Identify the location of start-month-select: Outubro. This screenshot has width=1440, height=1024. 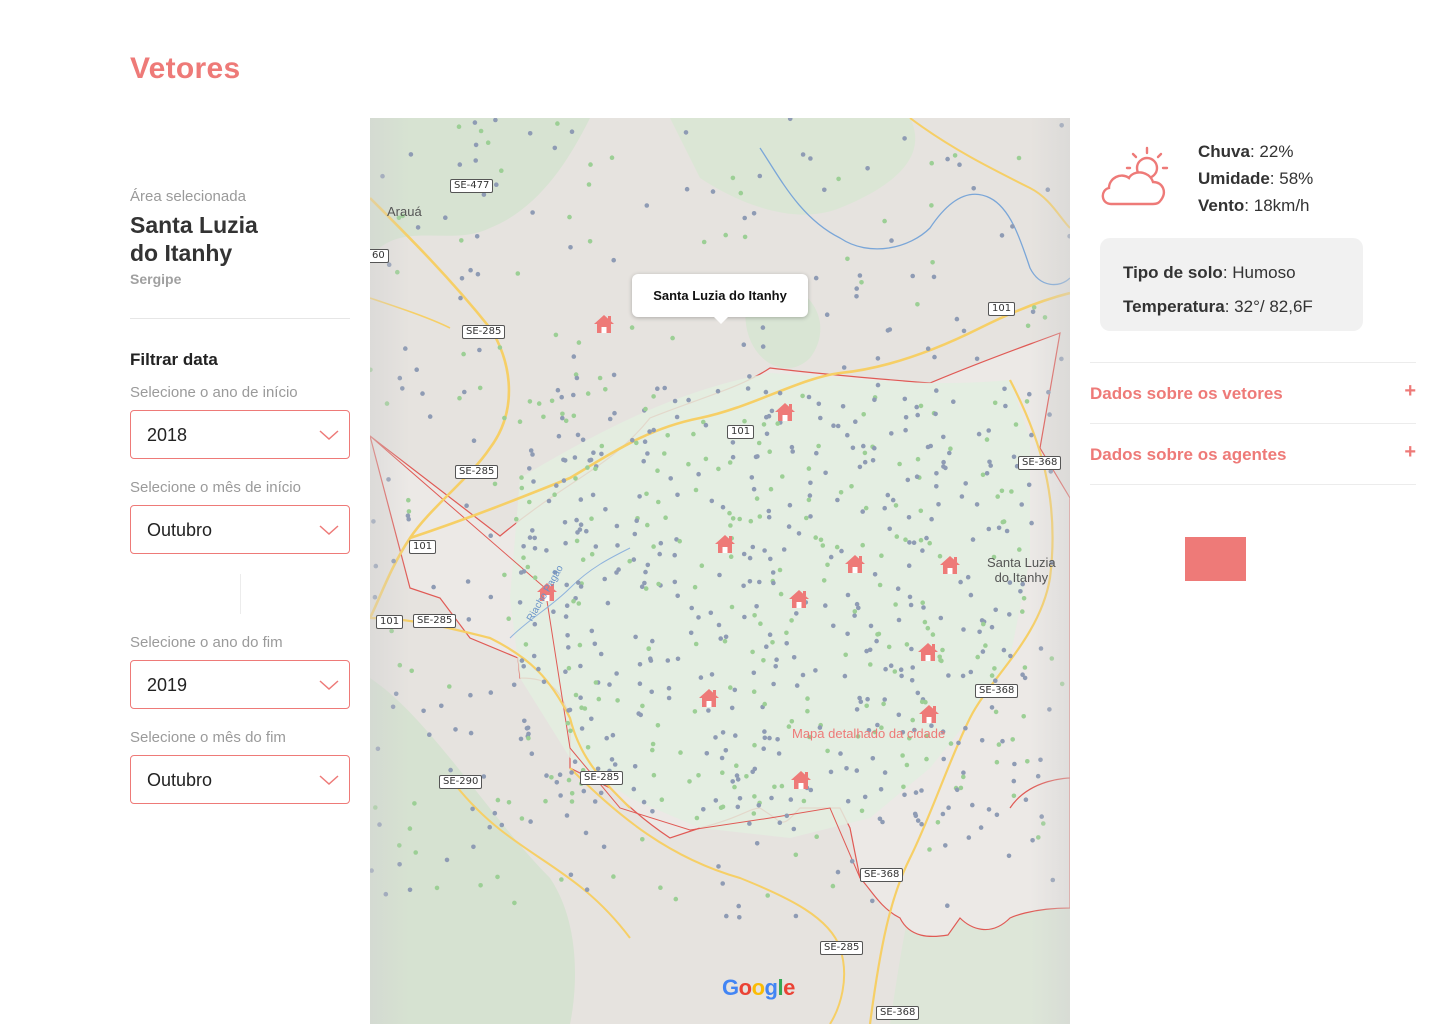
(240, 529).